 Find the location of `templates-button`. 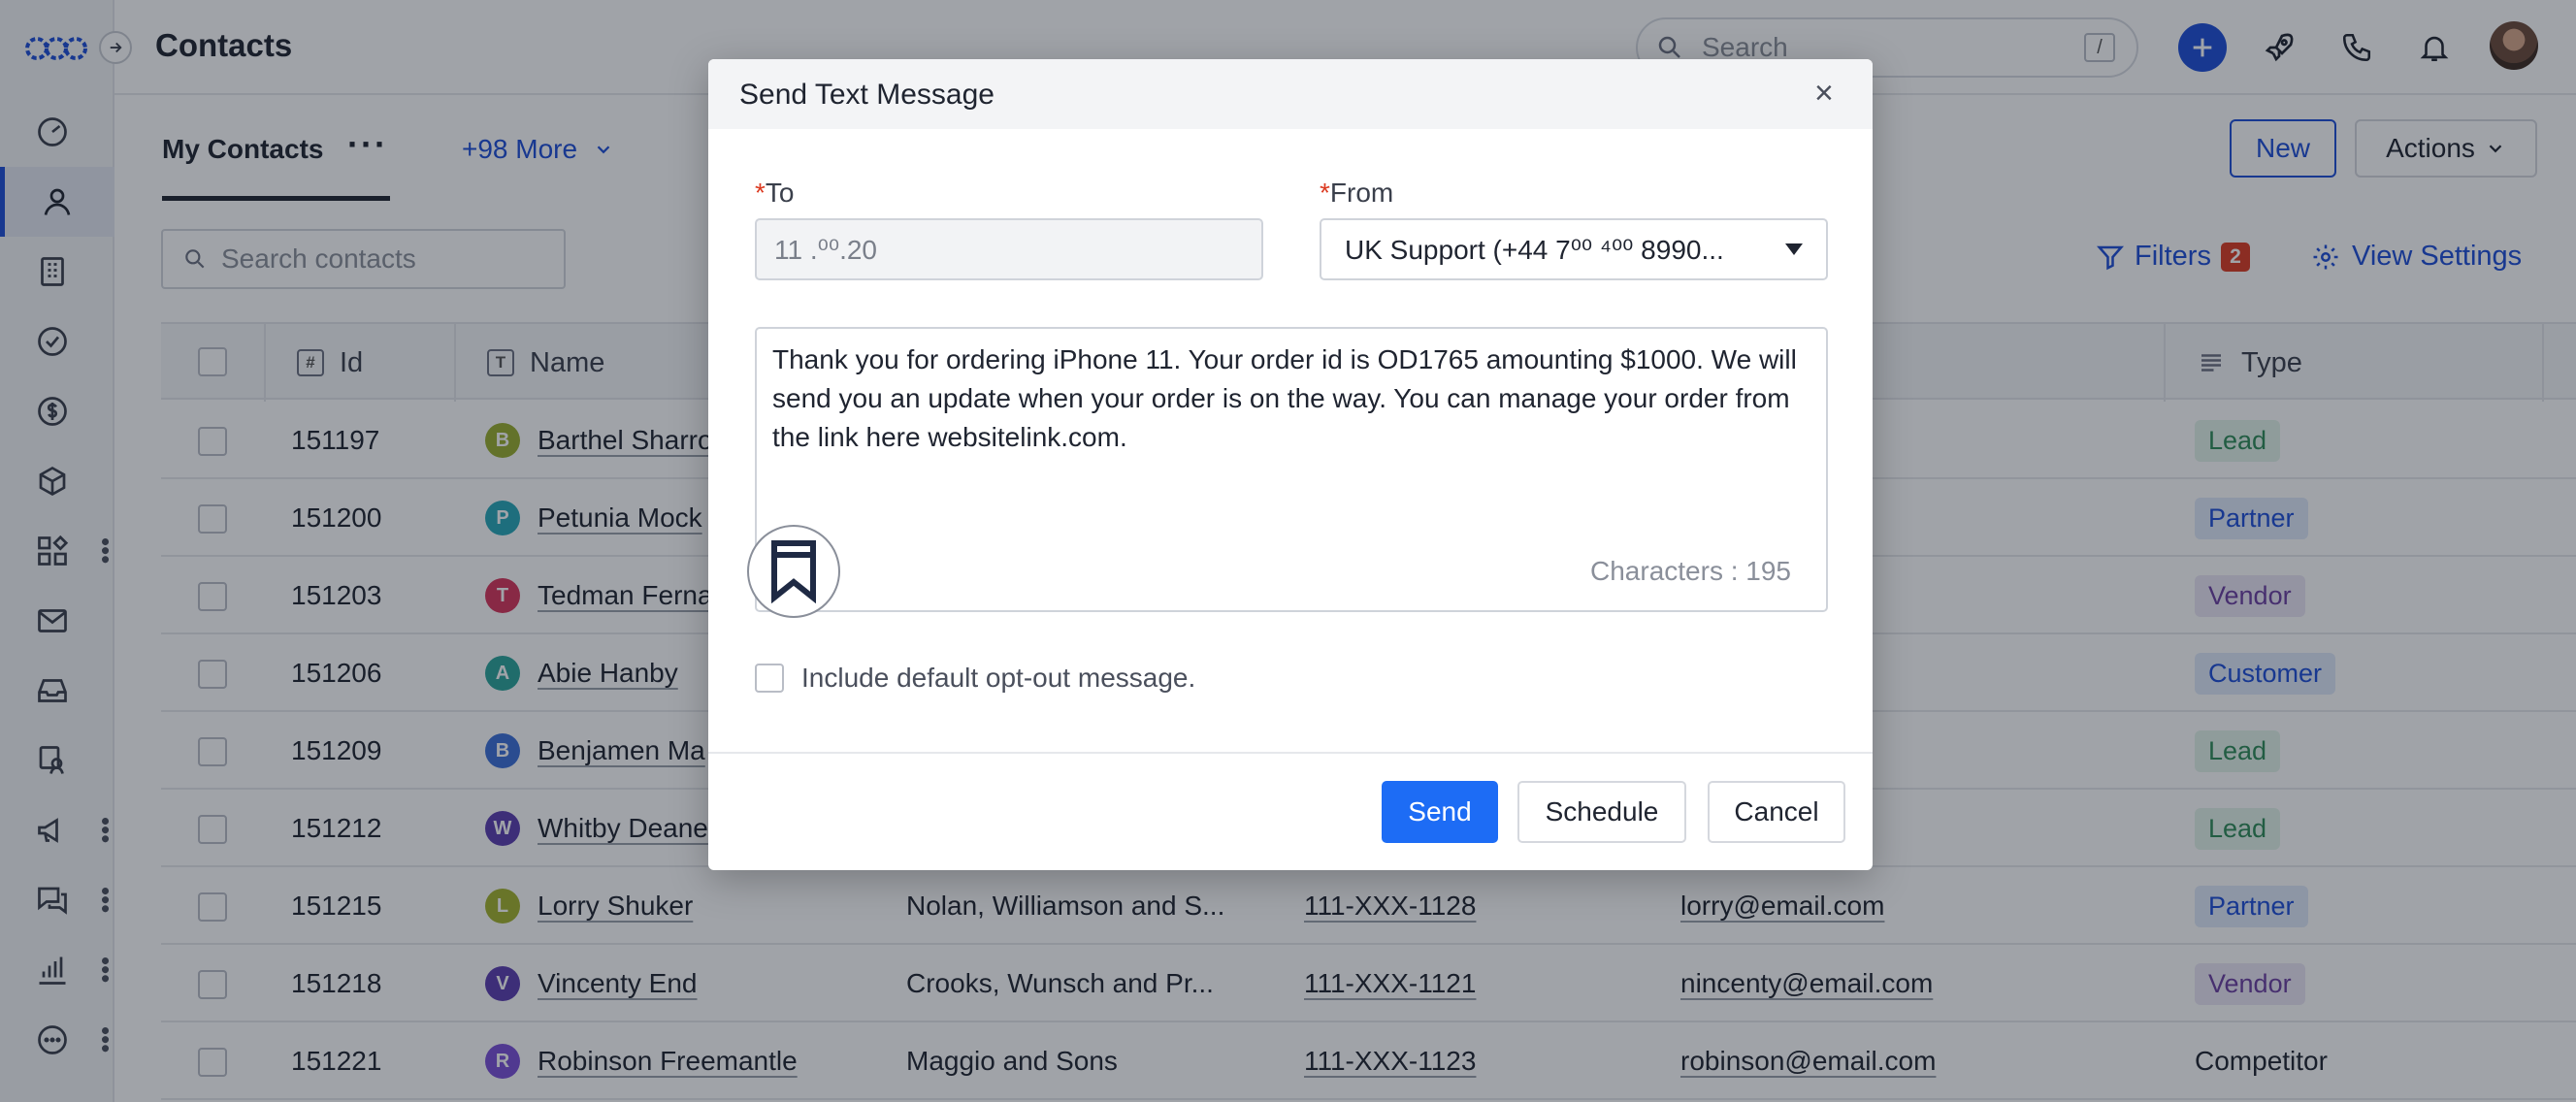

templates-button is located at coordinates (793, 571).